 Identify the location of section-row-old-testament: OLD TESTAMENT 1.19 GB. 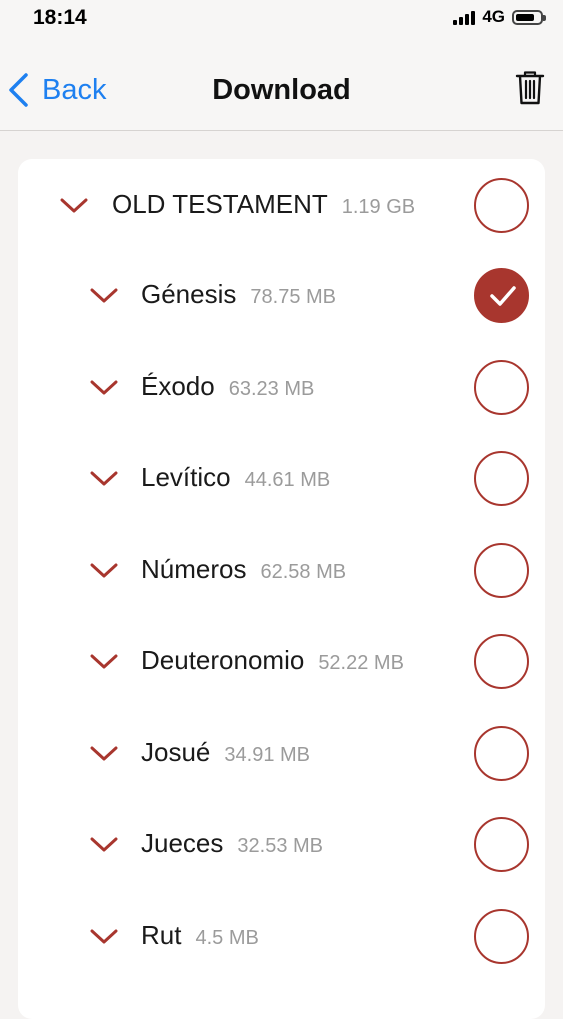
(281, 206).